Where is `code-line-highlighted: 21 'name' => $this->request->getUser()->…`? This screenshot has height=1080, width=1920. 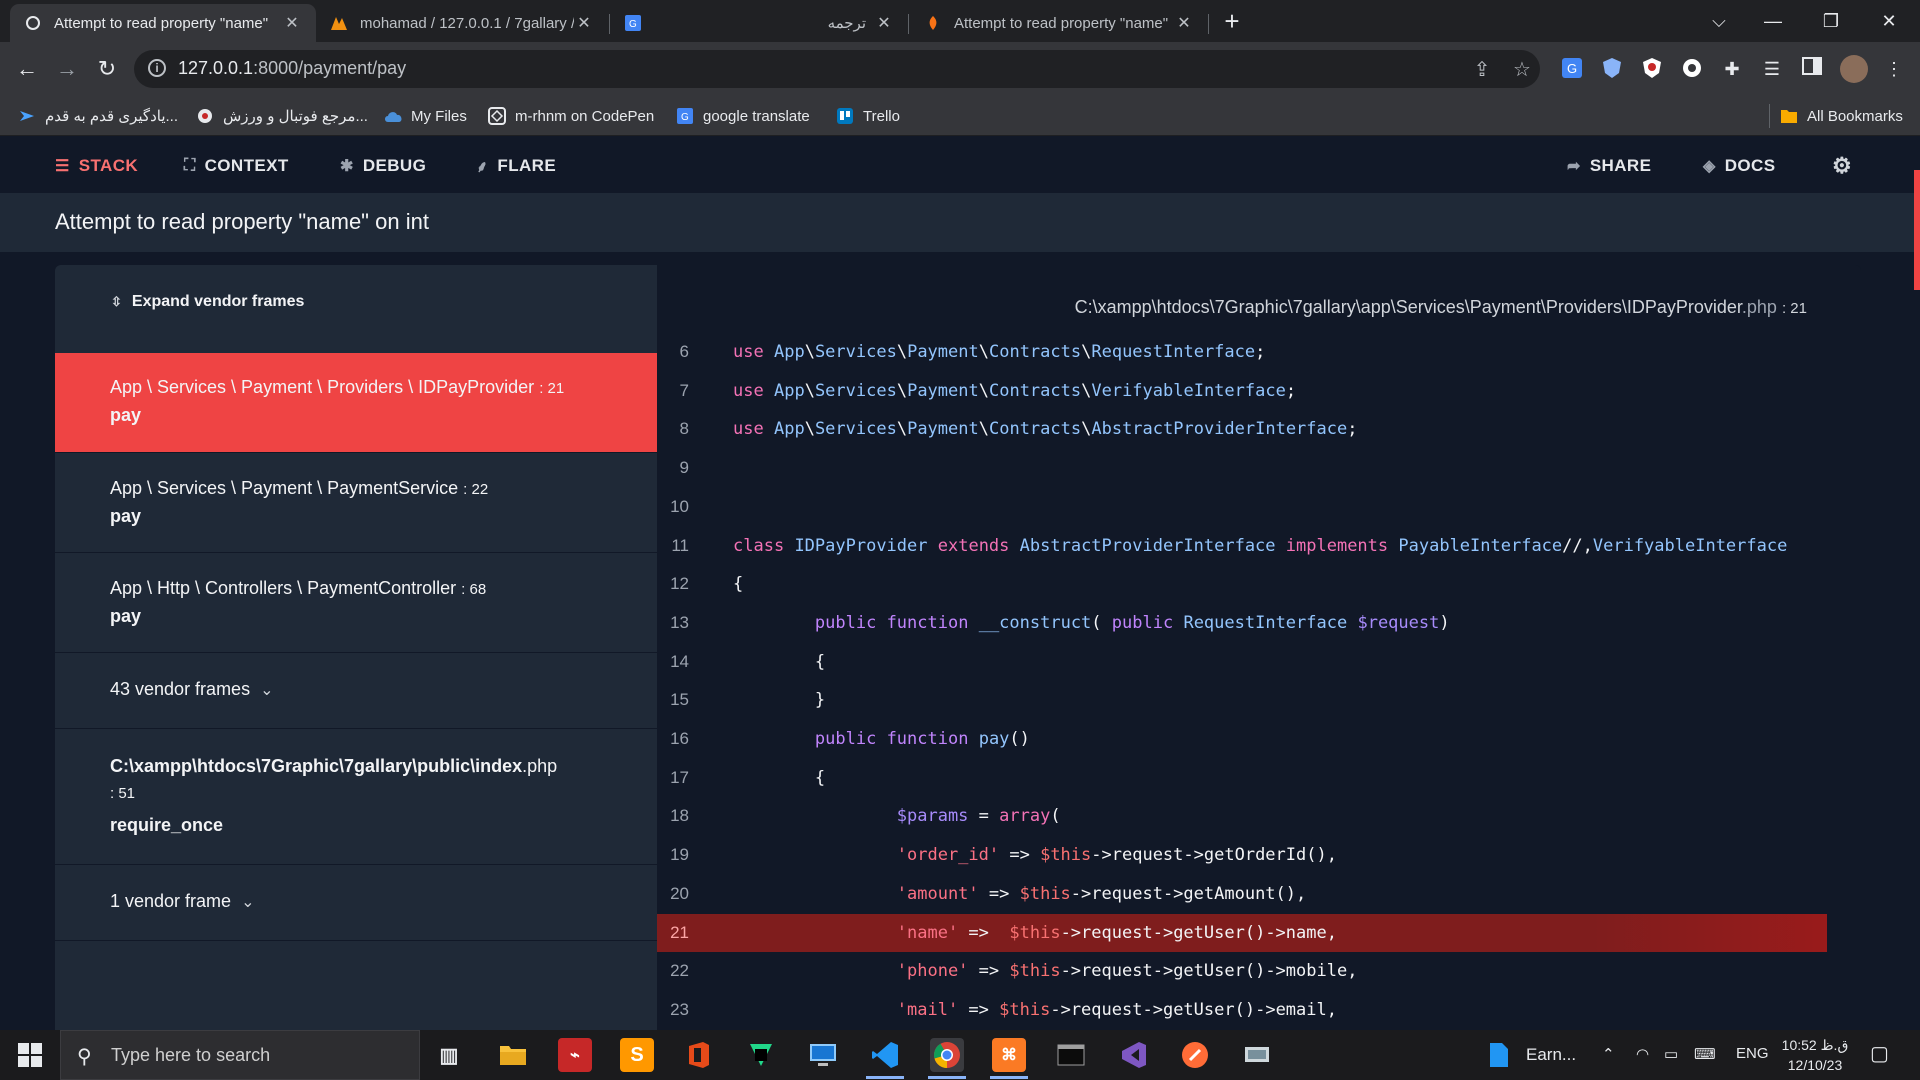 code-line-highlighted: 21 'name' => $this->request->getUser()->… is located at coordinates (1242, 932).